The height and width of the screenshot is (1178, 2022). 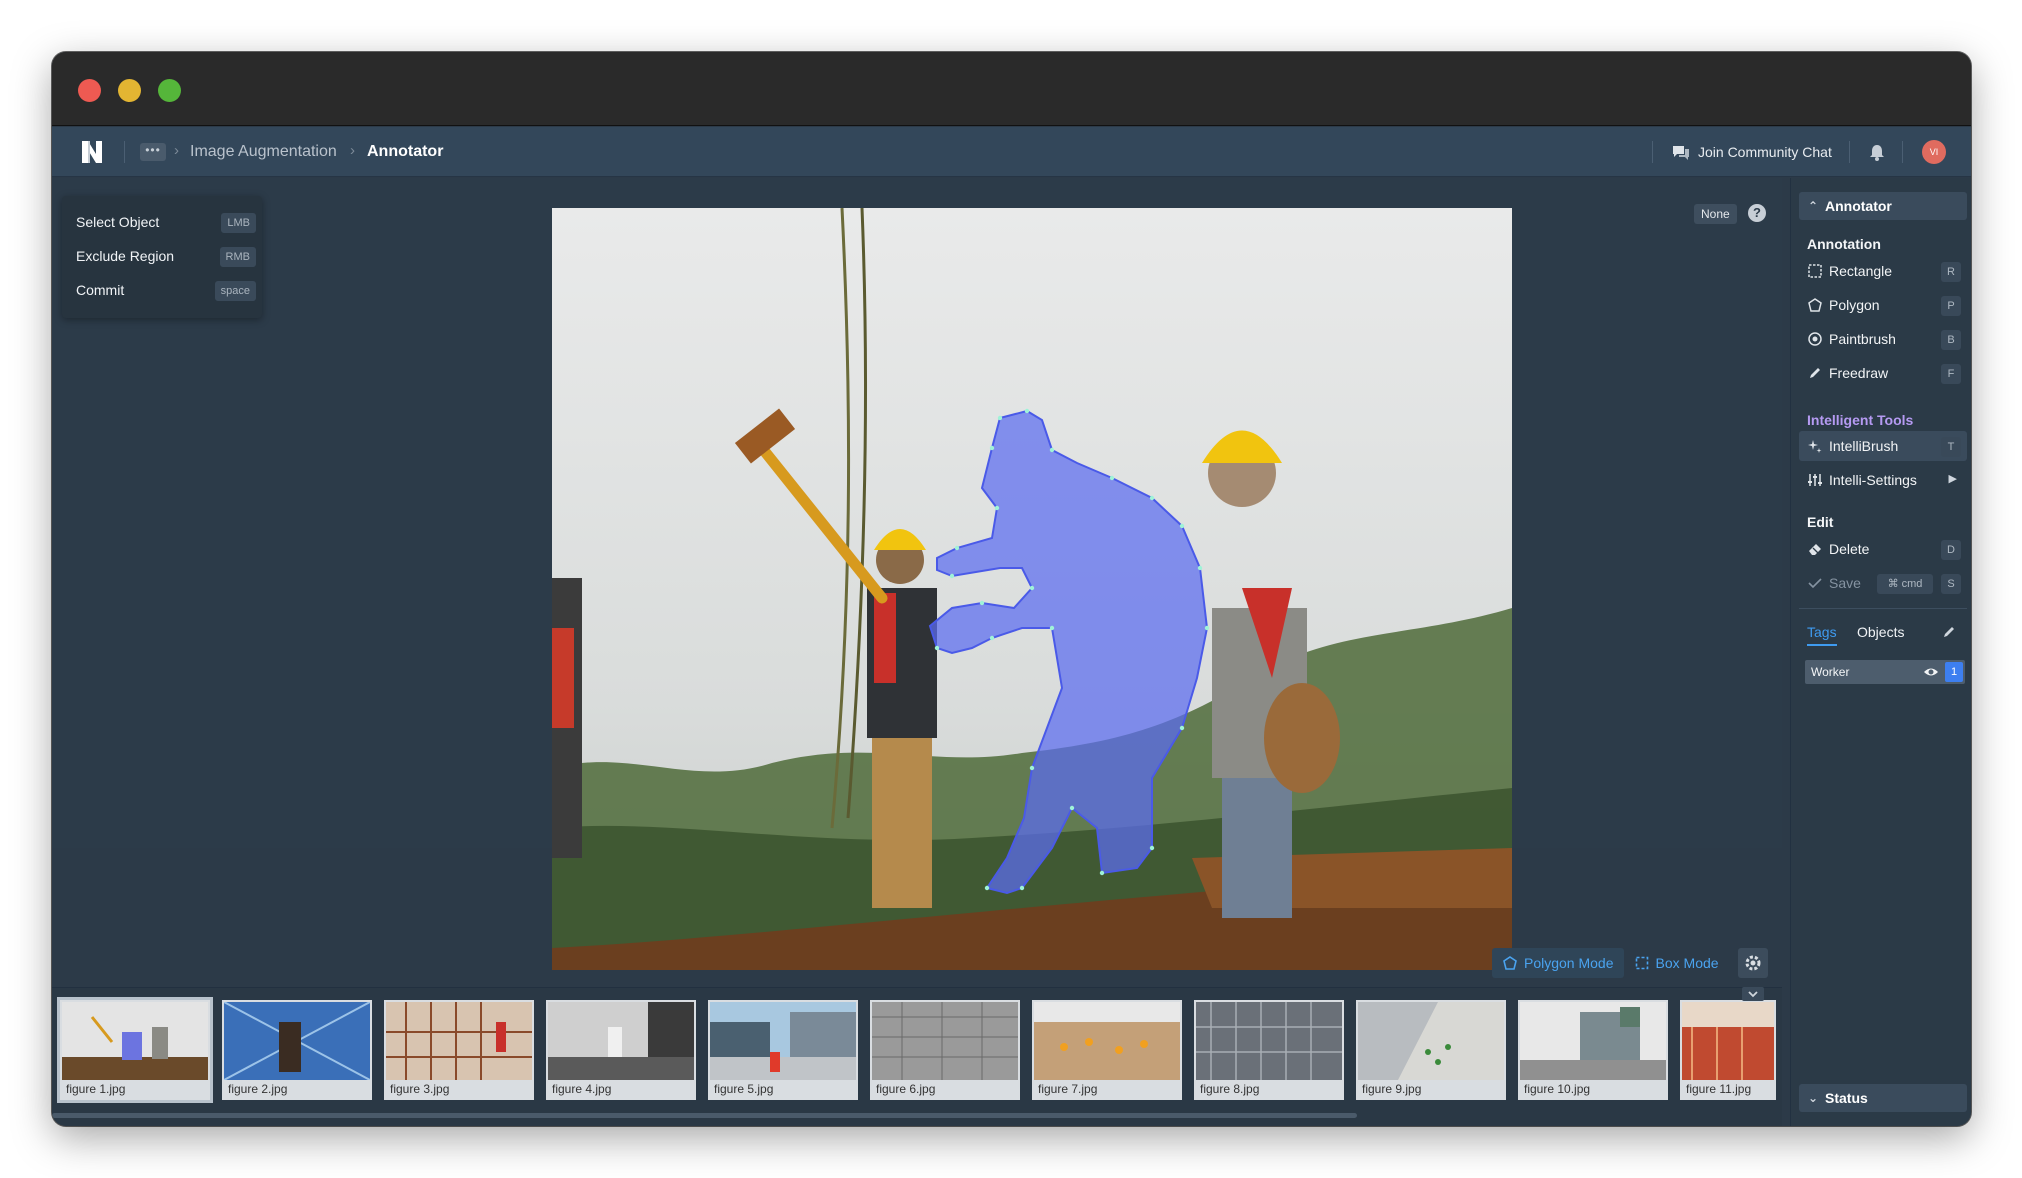 I want to click on tool-label: Paintbrush, so click(x=1862, y=339).